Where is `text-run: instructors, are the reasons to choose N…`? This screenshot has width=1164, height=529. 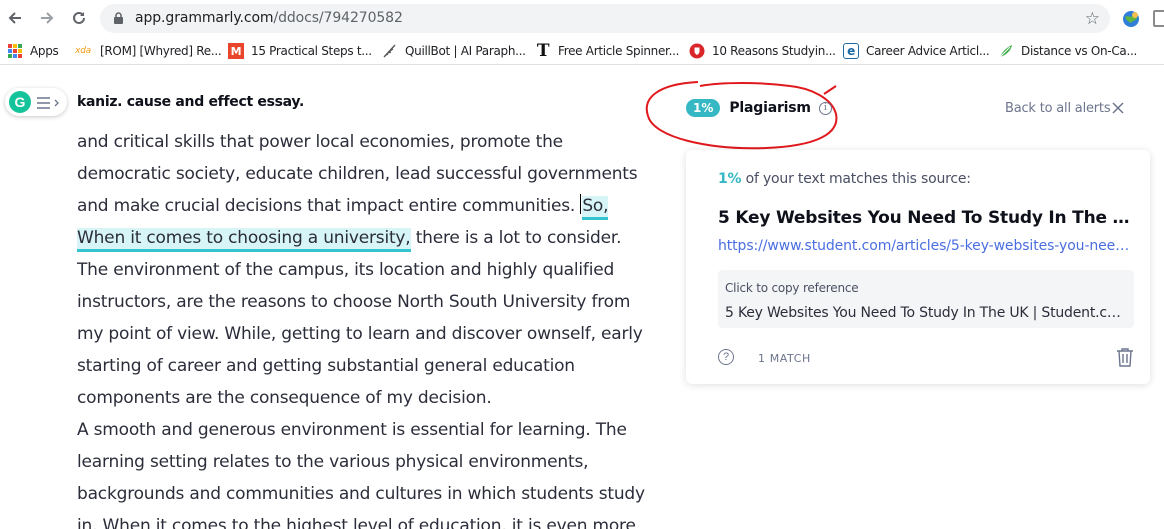
text-run: instructors, are the reasons to choose N… is located at coordinates (354, 302).